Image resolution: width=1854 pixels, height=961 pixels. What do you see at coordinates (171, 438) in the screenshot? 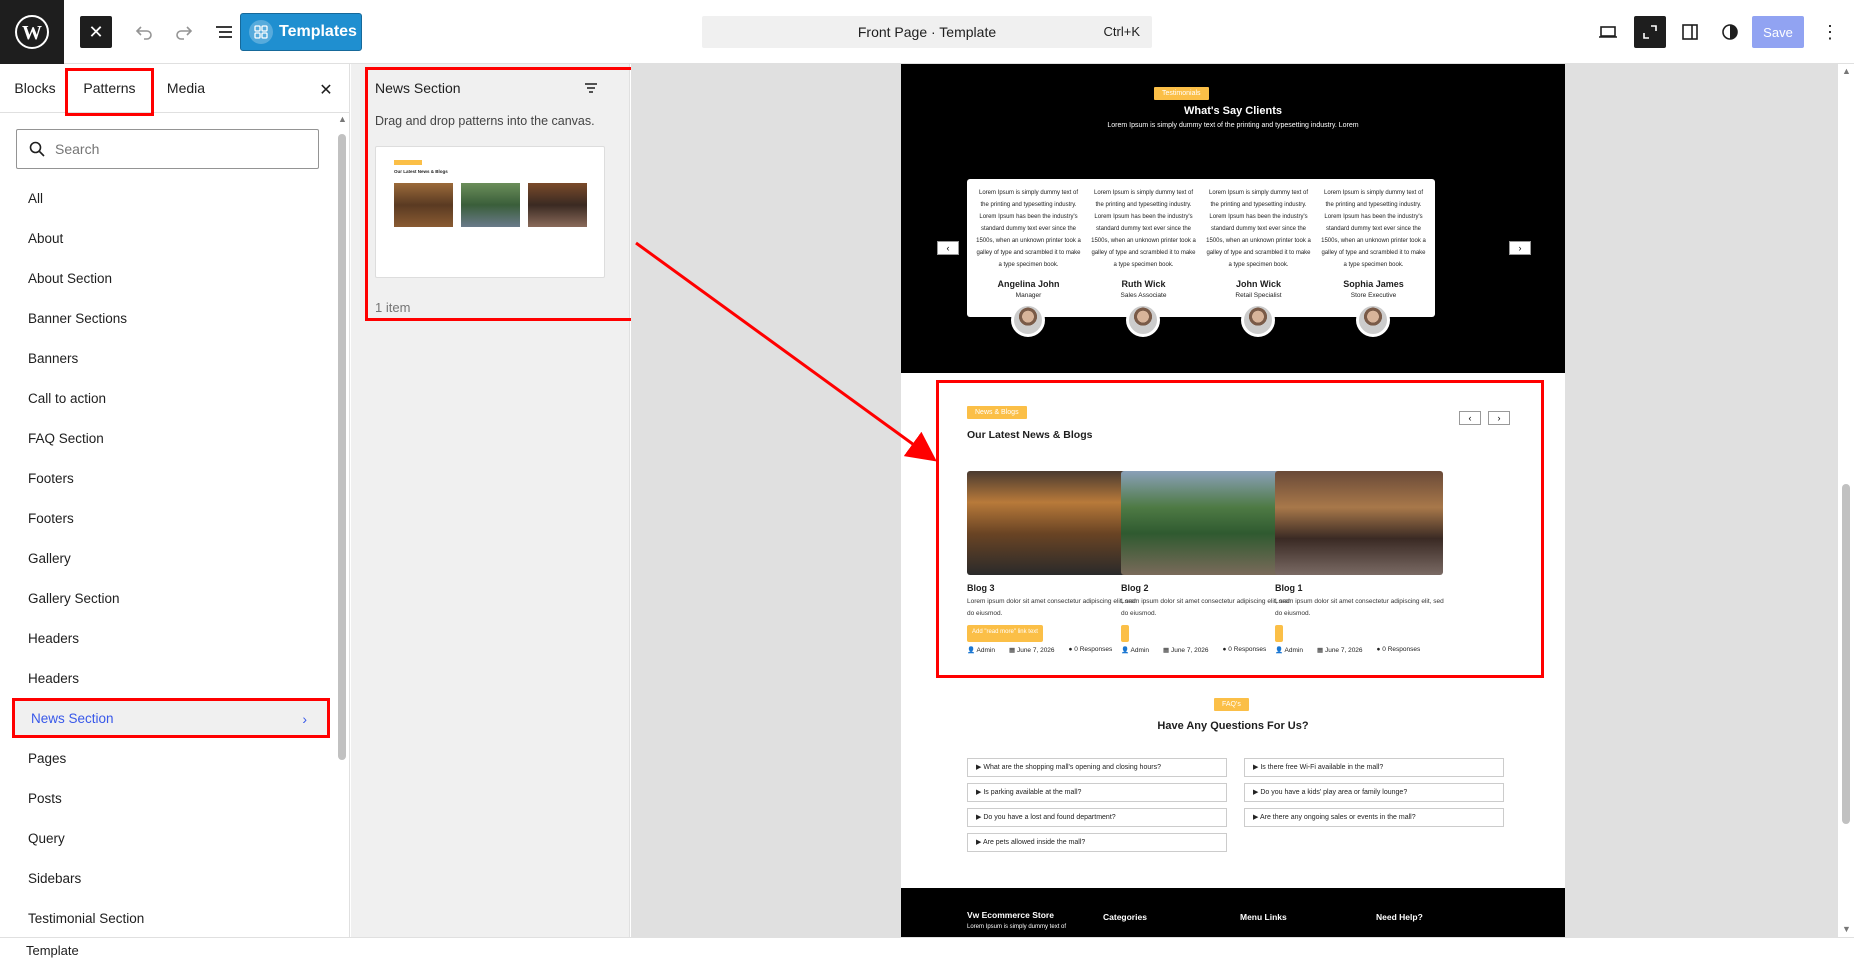
I see `category-item: FAQ Section` at bounding box center [171, 438].